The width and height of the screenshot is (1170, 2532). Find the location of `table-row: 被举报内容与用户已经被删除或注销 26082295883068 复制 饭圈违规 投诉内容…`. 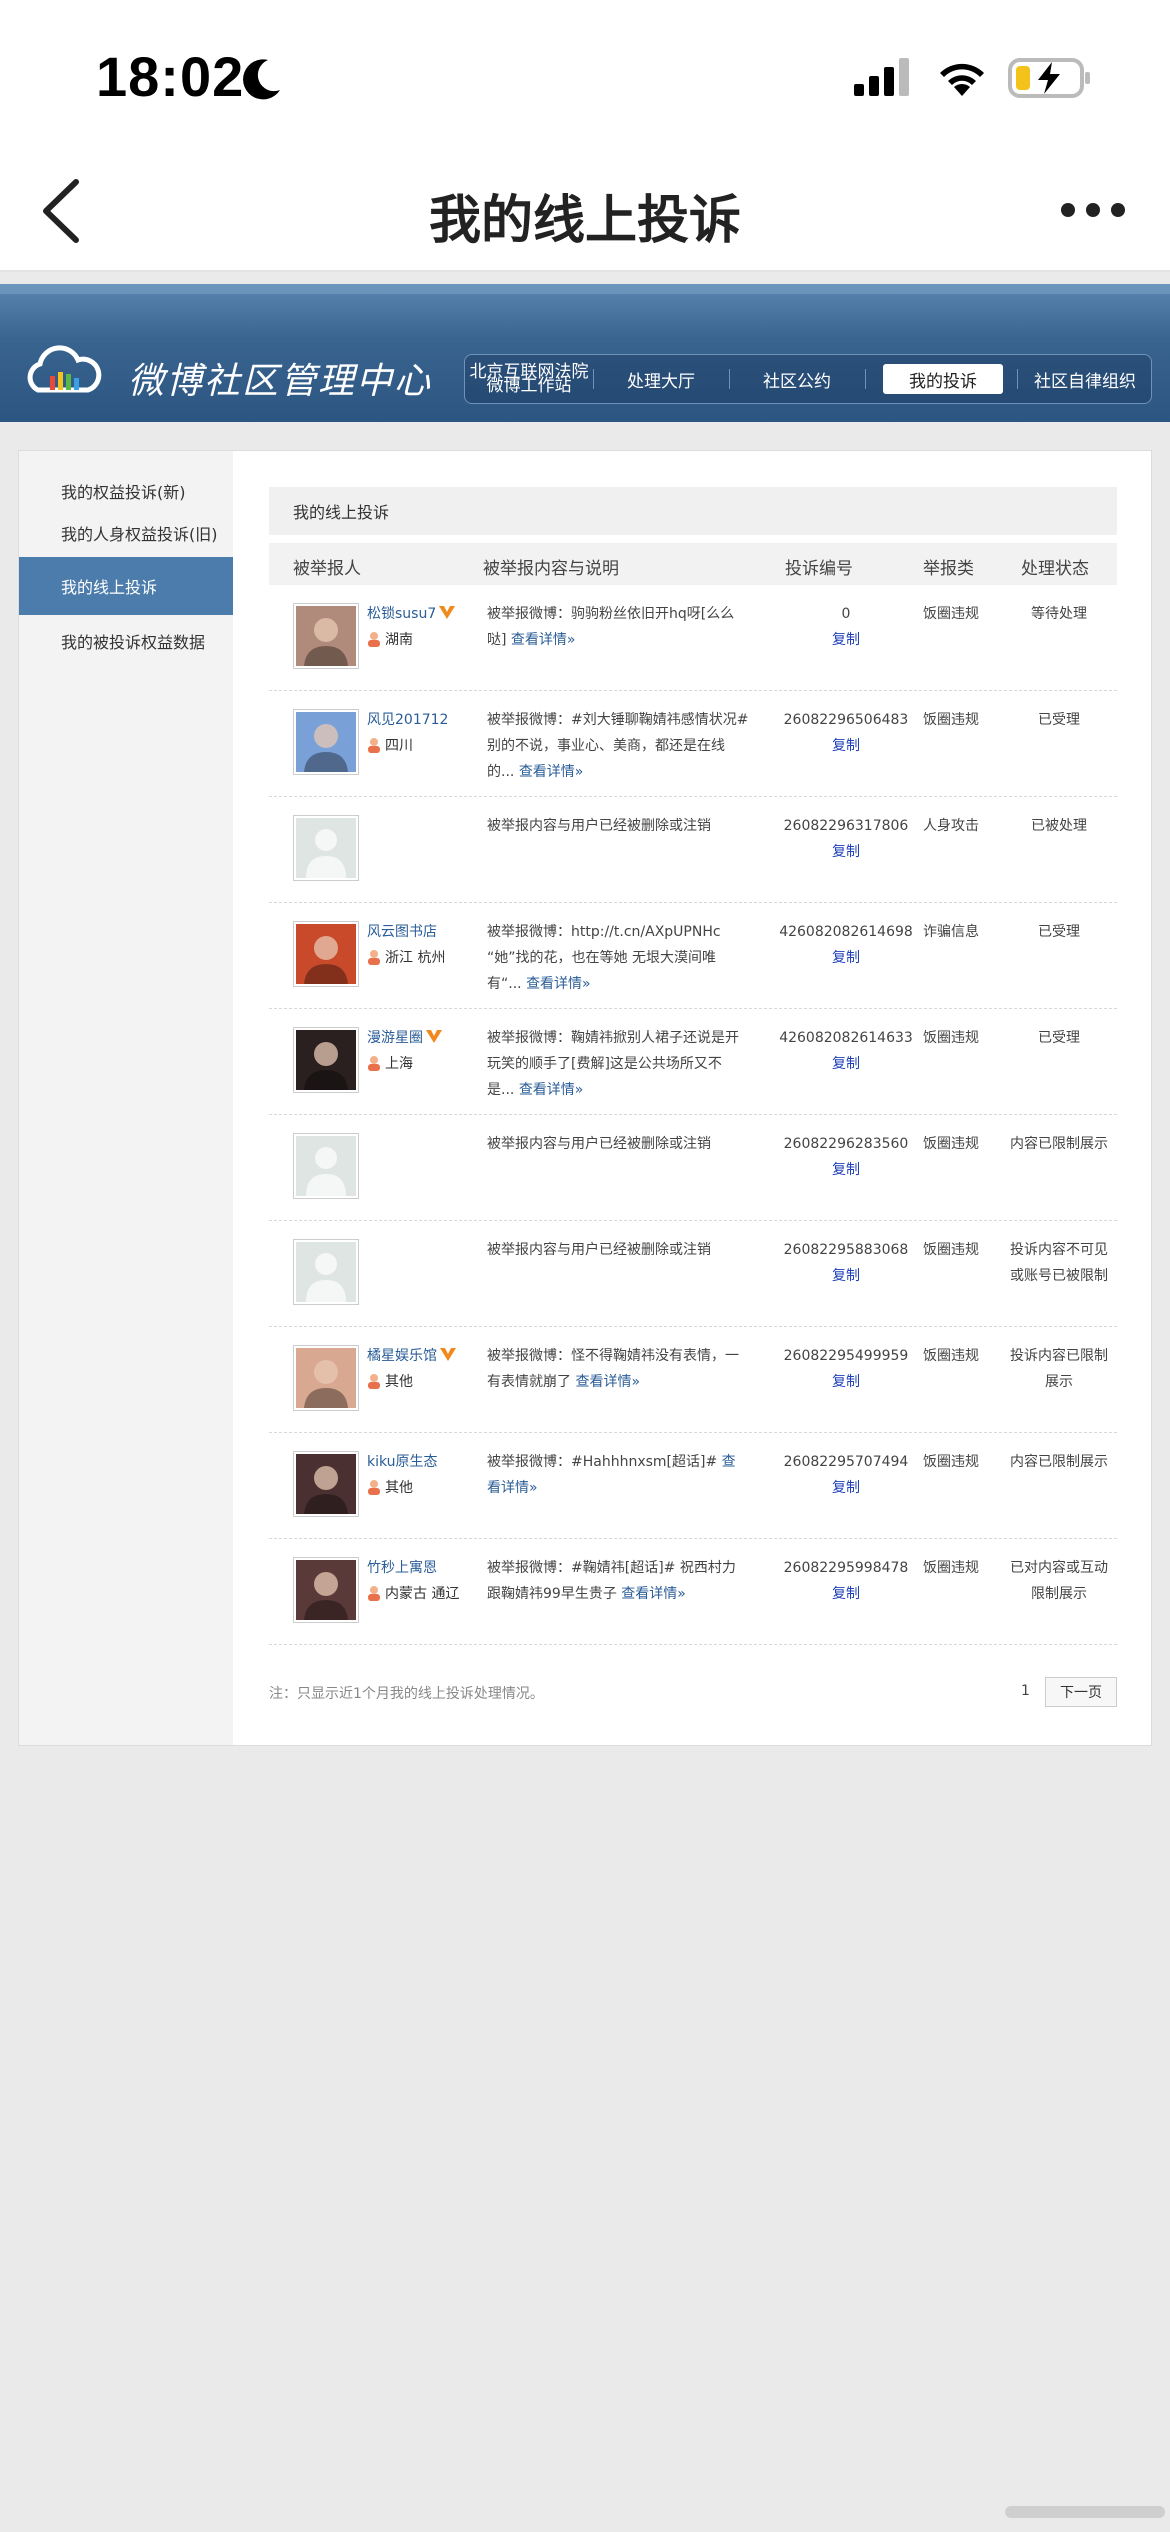

table-row: 被举报内容与用户已经被删除或注销 26082295883068 复制 饭圈违规 投诉内容… is located at coordinates (693, 1274).